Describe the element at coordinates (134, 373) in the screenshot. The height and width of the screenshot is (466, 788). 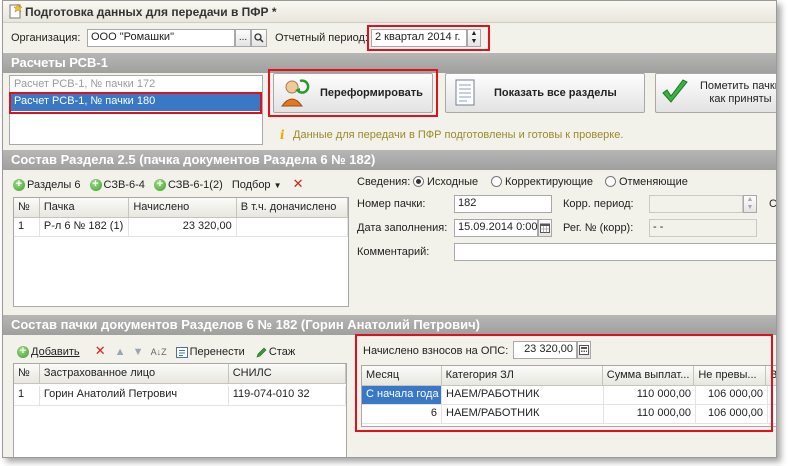
I see `col-person: Застрахованное лицо` at that location.